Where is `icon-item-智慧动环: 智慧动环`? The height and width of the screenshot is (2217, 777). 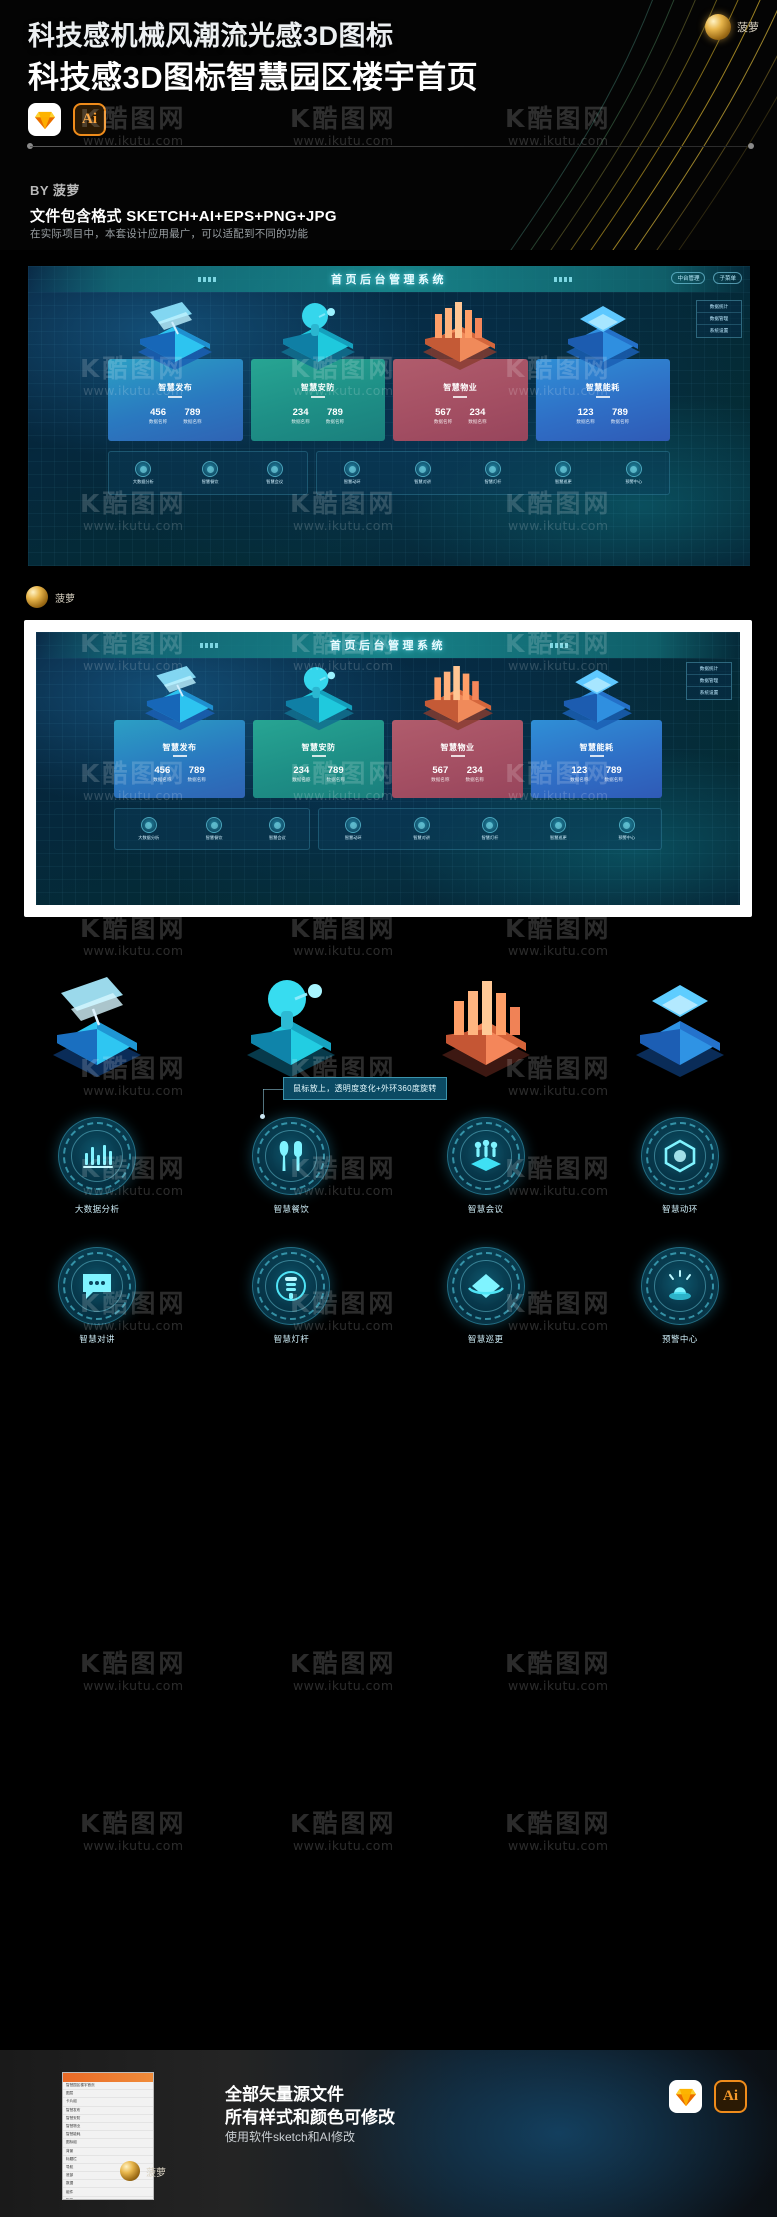
icon-item-智慧动环: 智慧动环 is located at coordinates (680, 1166).